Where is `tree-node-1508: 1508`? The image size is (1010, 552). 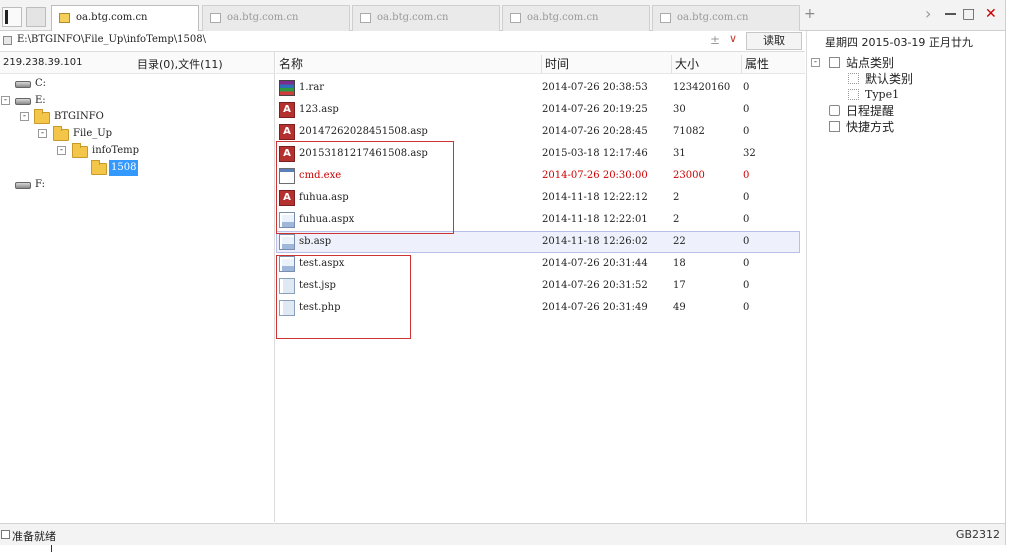 tree-node-1508: 1508 is located at coordinates (80, 168).